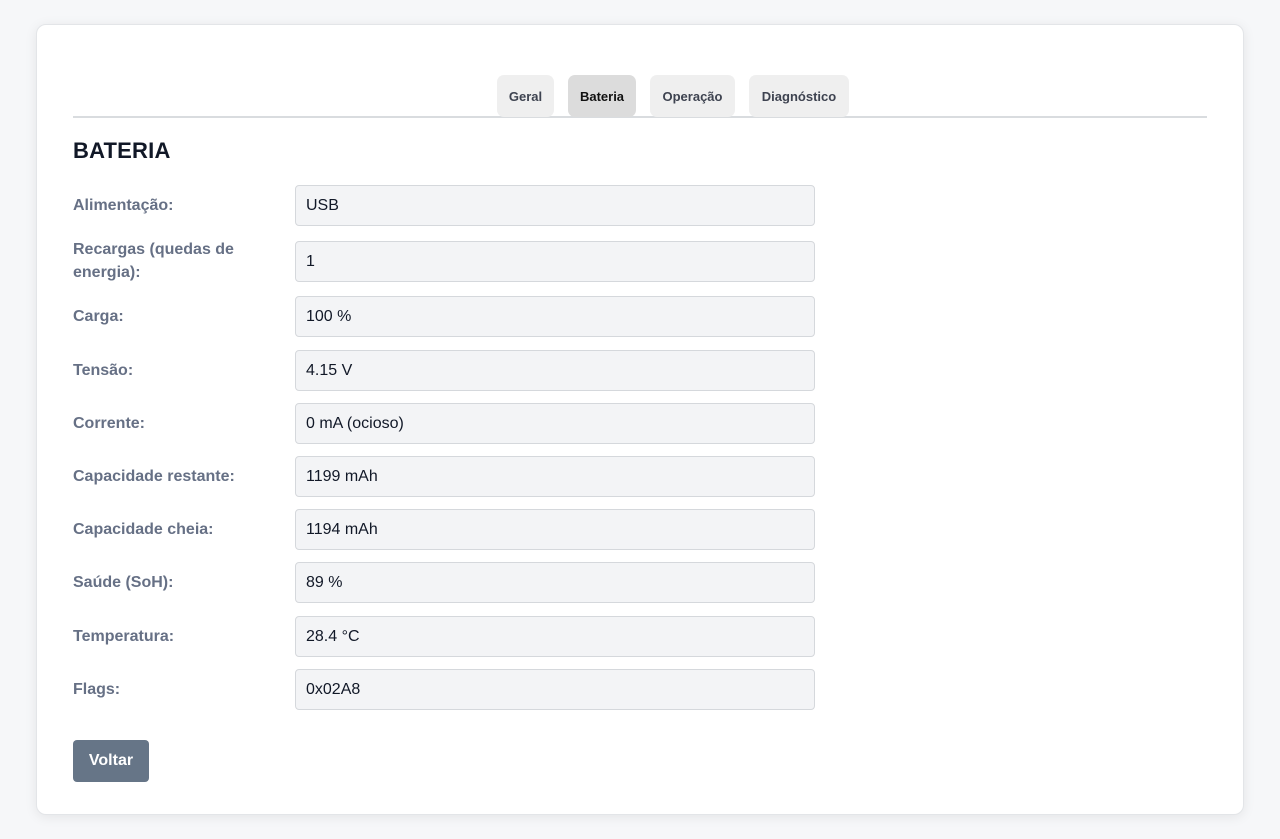 The width and height of the screenshot is (1280, 839). Describe the element at coordinates (103, 370) in the screenshot. I see `field-label-tensao: Tensão:` at that location.